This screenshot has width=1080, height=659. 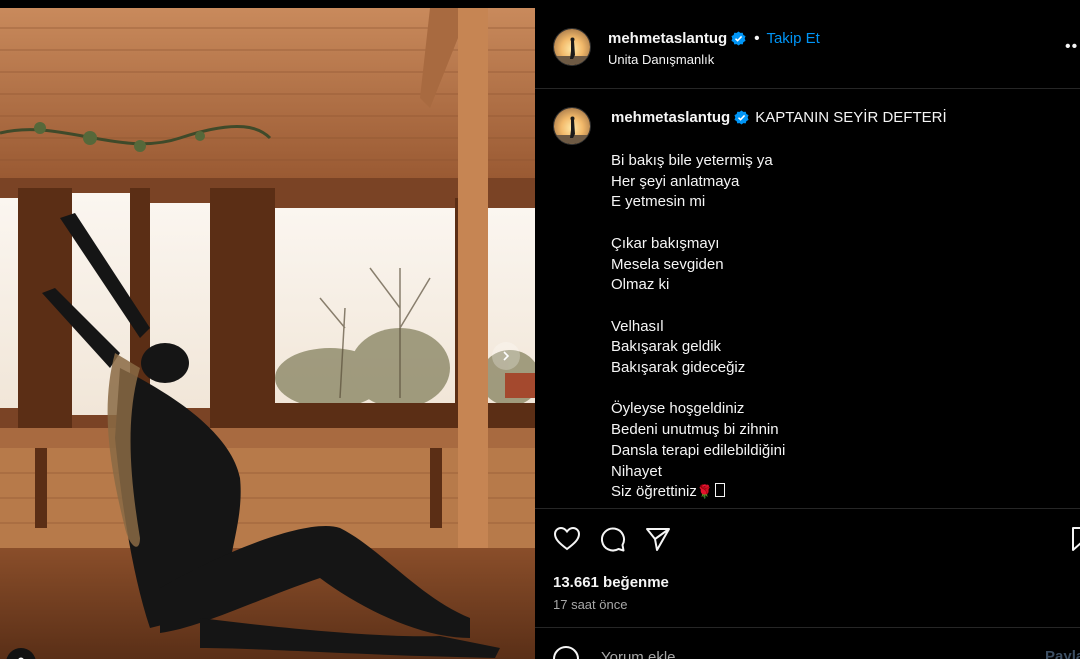 I want to click on follow-button: Takip Et, so click(x=792, y=38).